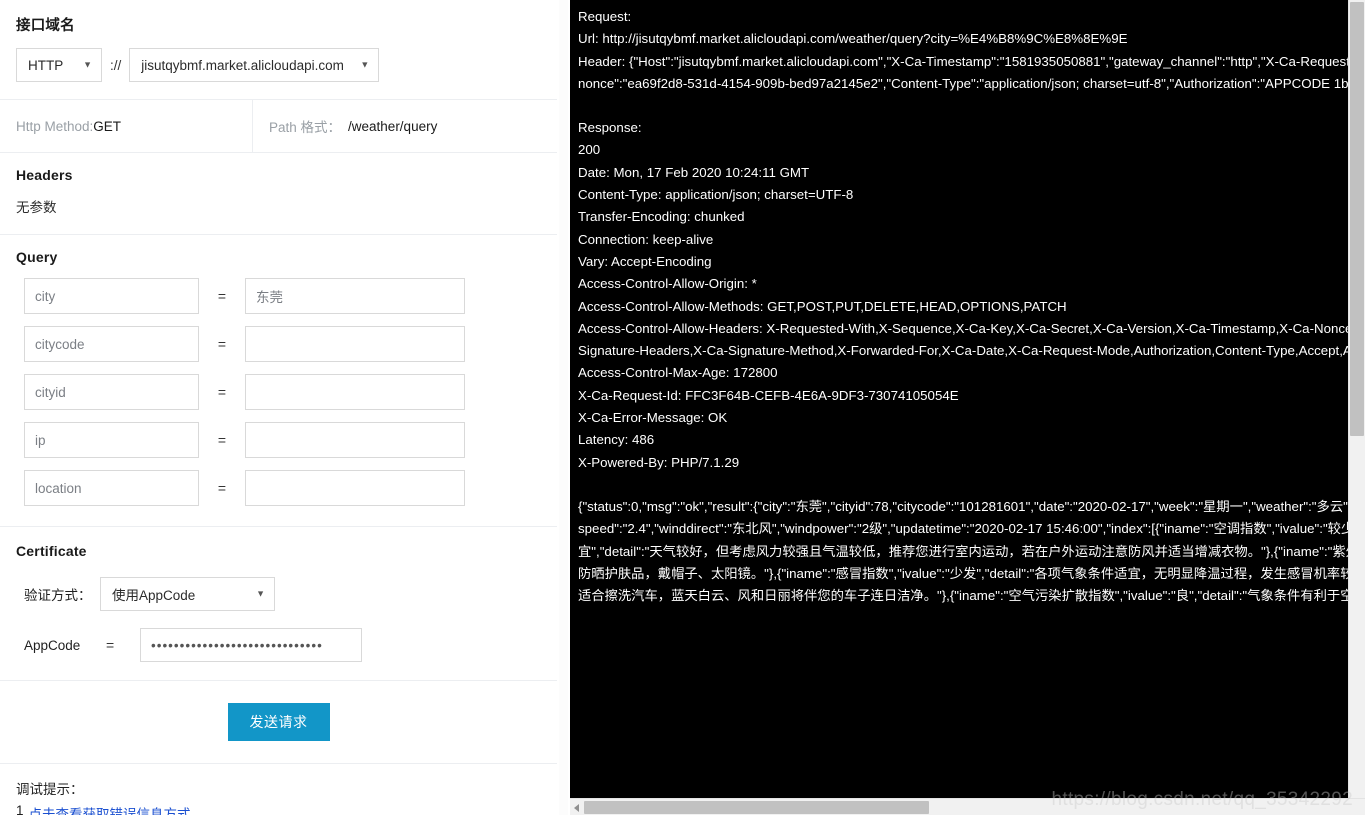 The image size is (1365, 815). Describe the element at coordinates (45, 26) in the screenshot. I see `domain-section-title: 接口域名` at that location.